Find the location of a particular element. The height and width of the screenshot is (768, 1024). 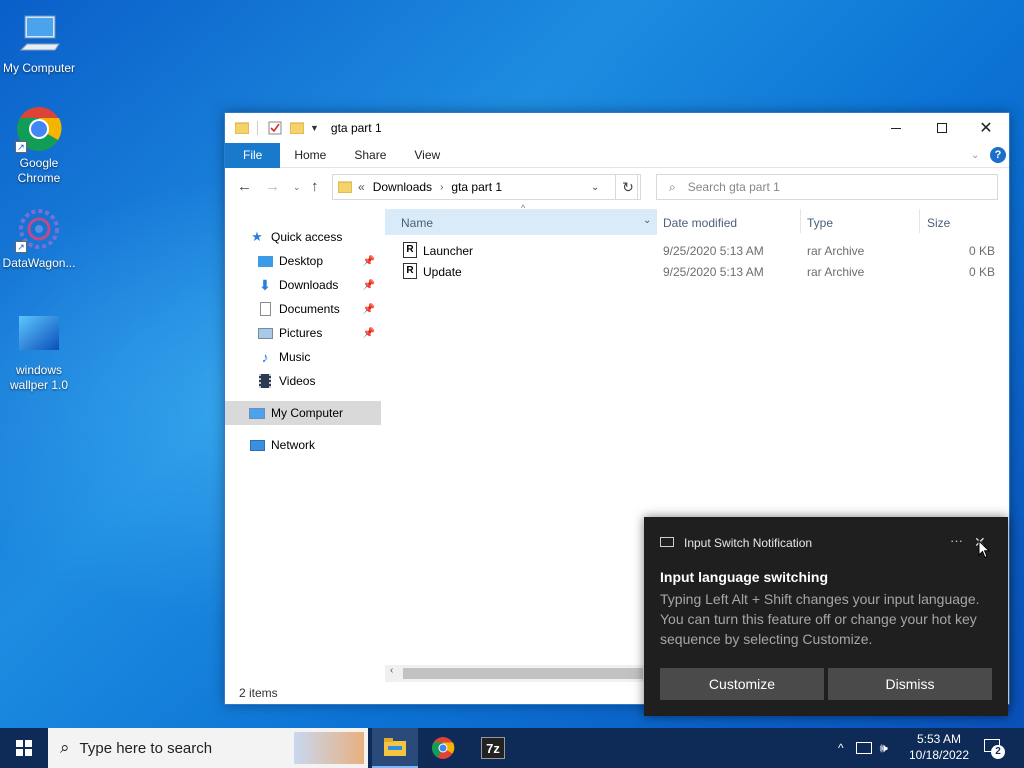

nav-item-videos: Videos is located at coordinates (303, 381).